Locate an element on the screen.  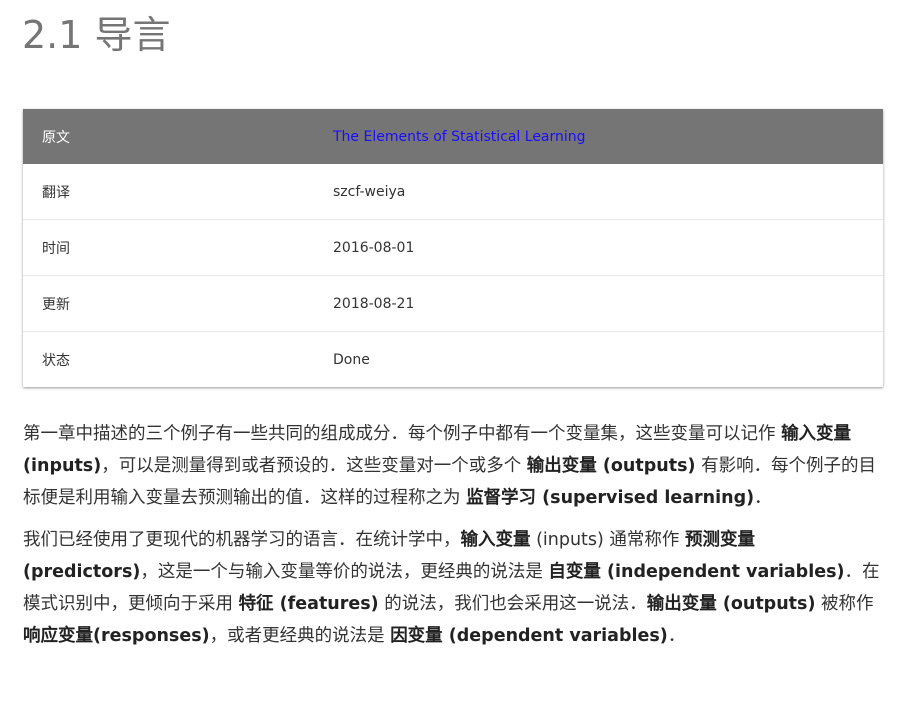
header-value-cell: The Elements of Statistical Learning is located at coordinates (598, 136).